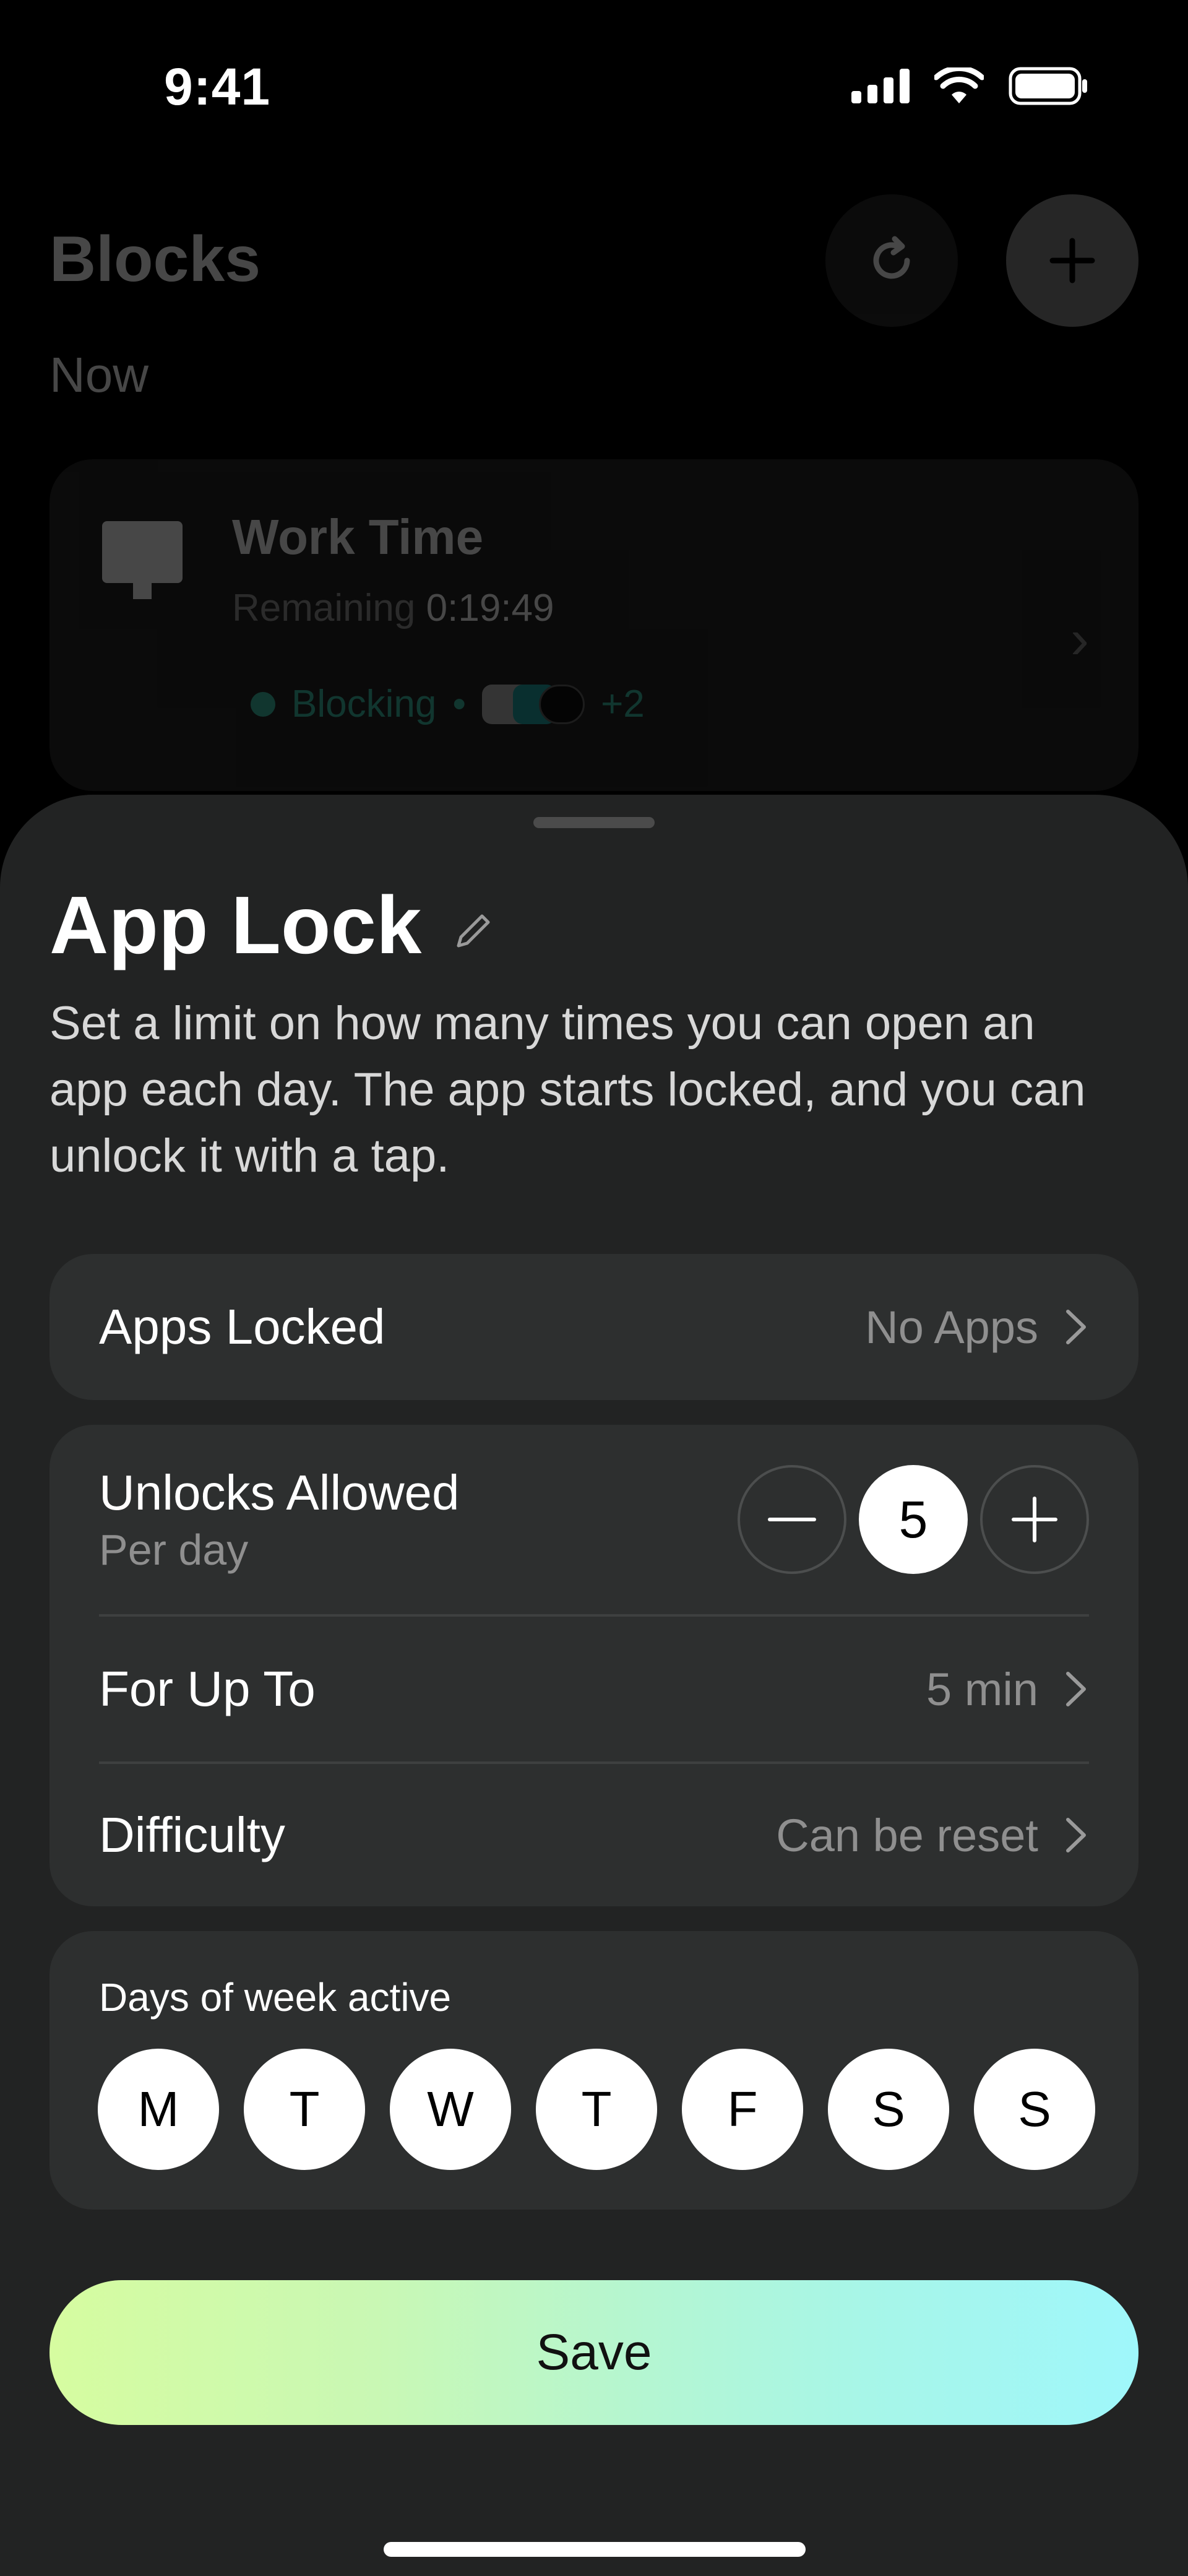 The width and height of the screenshot is (1188, 2576). Describe the element at coordinates (623, 704) in the screenshot. I see `extra-apps-count: +2` at that location.